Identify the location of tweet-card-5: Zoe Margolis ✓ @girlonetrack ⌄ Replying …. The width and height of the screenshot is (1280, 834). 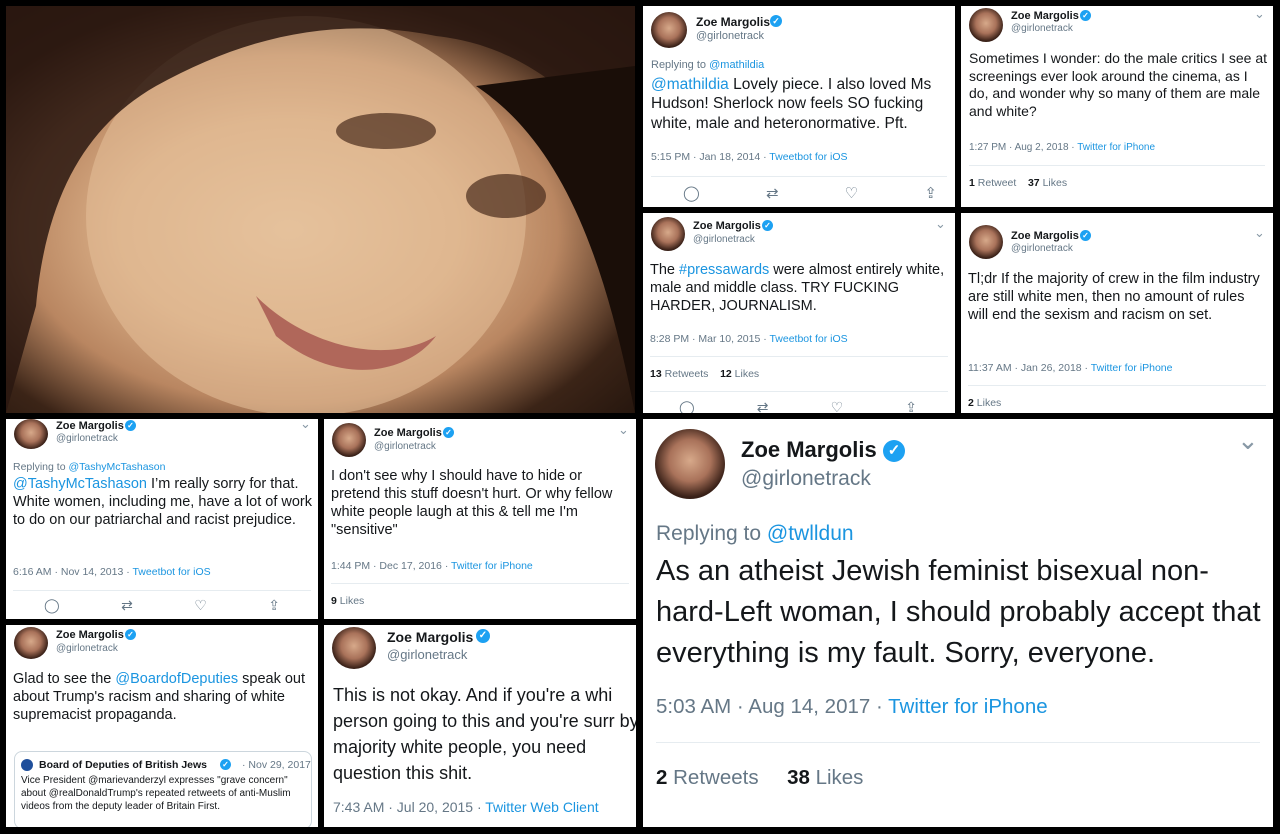
(162, 519).